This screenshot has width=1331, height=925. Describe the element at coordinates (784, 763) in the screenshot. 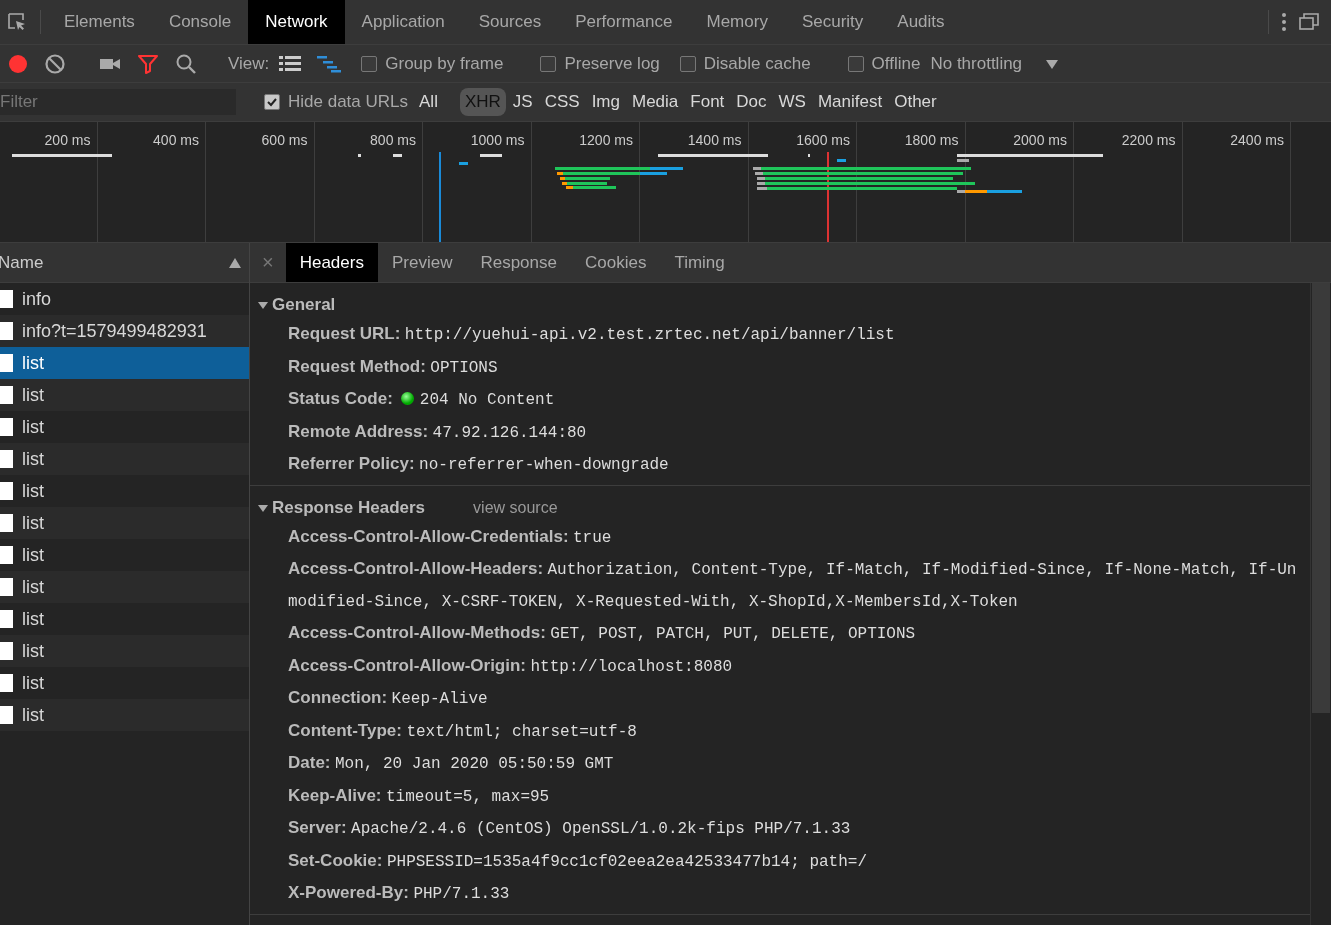

I see `header-field: Date: Mon, 20 Jan 2020 05:50:59 GMT` at that location.